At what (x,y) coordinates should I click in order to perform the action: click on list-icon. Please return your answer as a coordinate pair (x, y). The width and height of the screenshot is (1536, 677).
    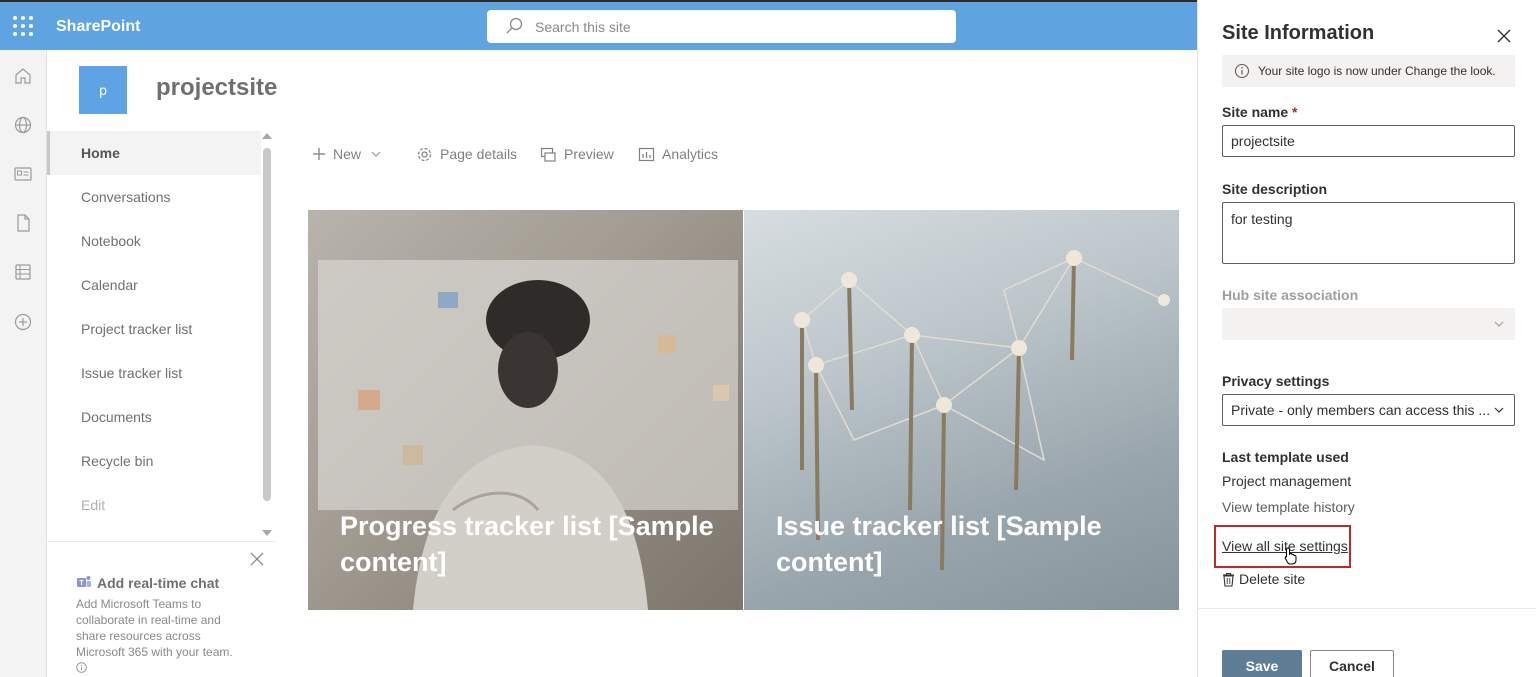
    Looking at the image, I should click on (23, 272).